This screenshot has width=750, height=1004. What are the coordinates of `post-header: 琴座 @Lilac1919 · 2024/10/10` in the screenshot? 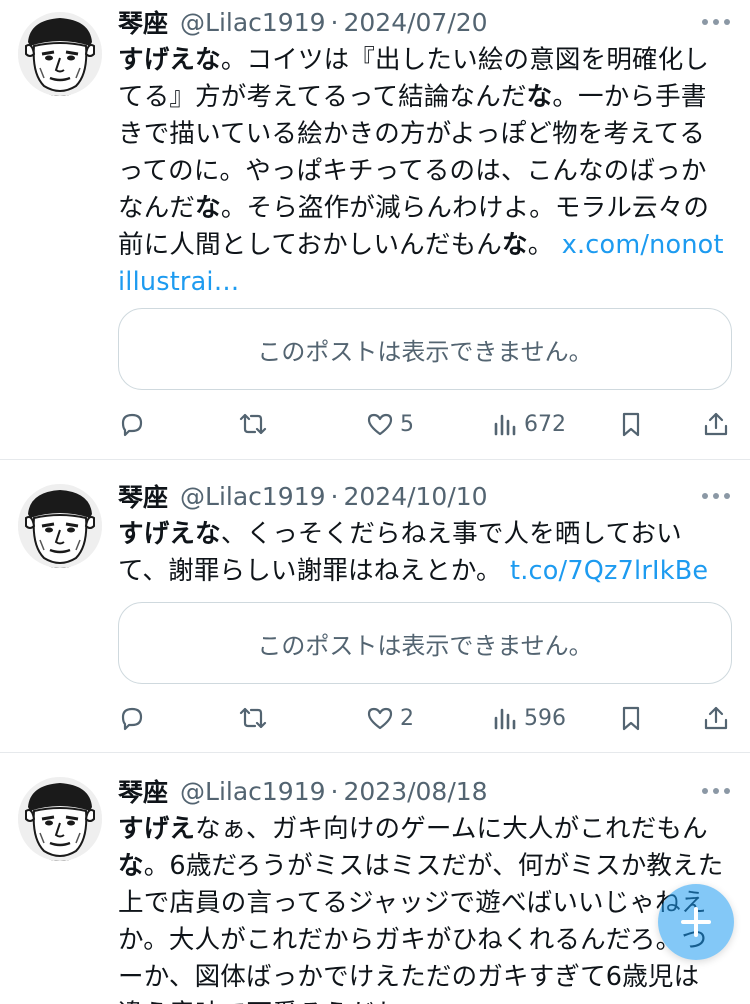 It's located at (424, 496).